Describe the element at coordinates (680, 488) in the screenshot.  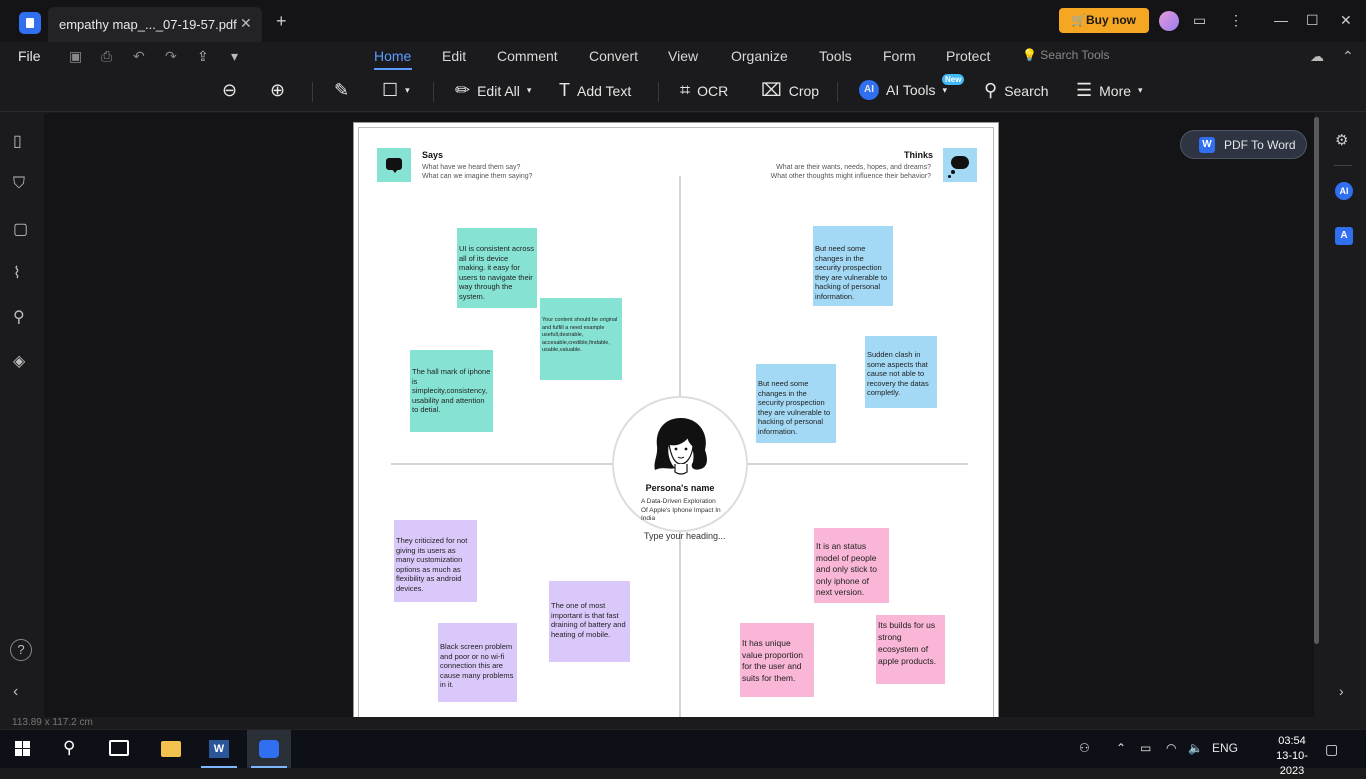
I see `persona-name: Persona's name` at that location.